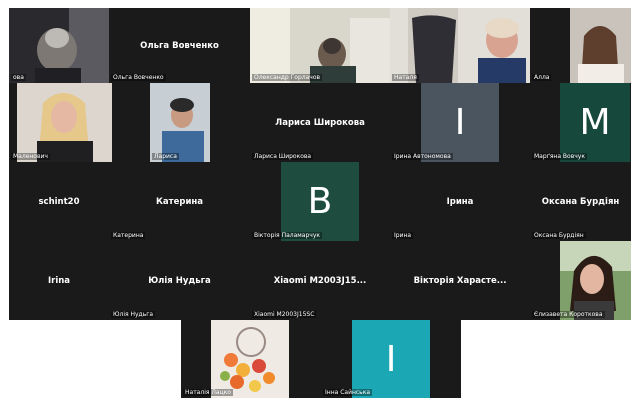  I want to click on participant-display-name: Лариса Широкова, so click(320, 122).